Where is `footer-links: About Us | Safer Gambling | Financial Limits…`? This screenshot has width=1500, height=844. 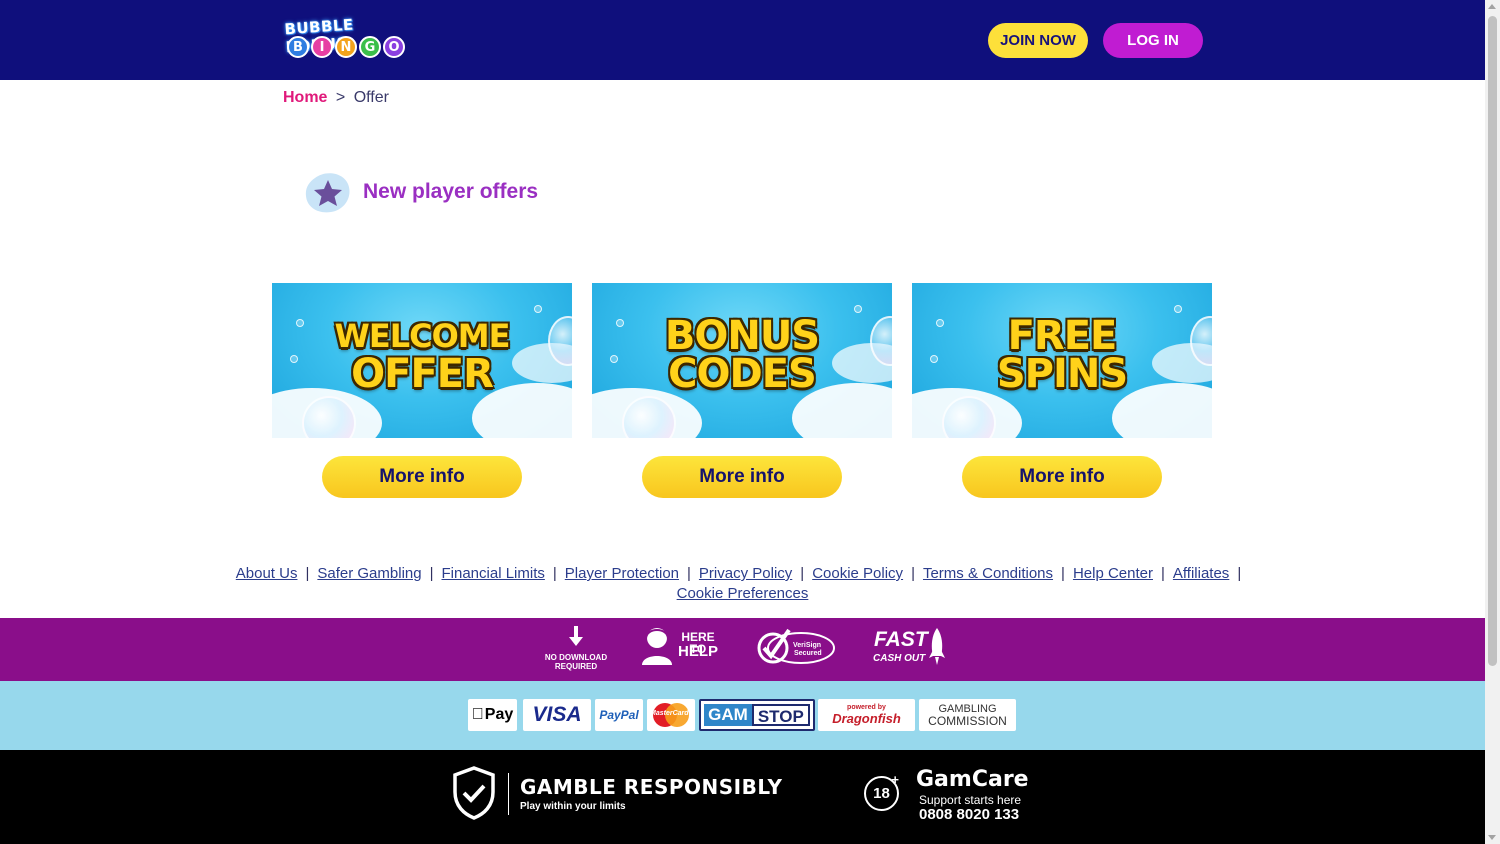 footer-links: About Us | Safer Gambling | Financial Limits… is located at coordinates (742, 584).